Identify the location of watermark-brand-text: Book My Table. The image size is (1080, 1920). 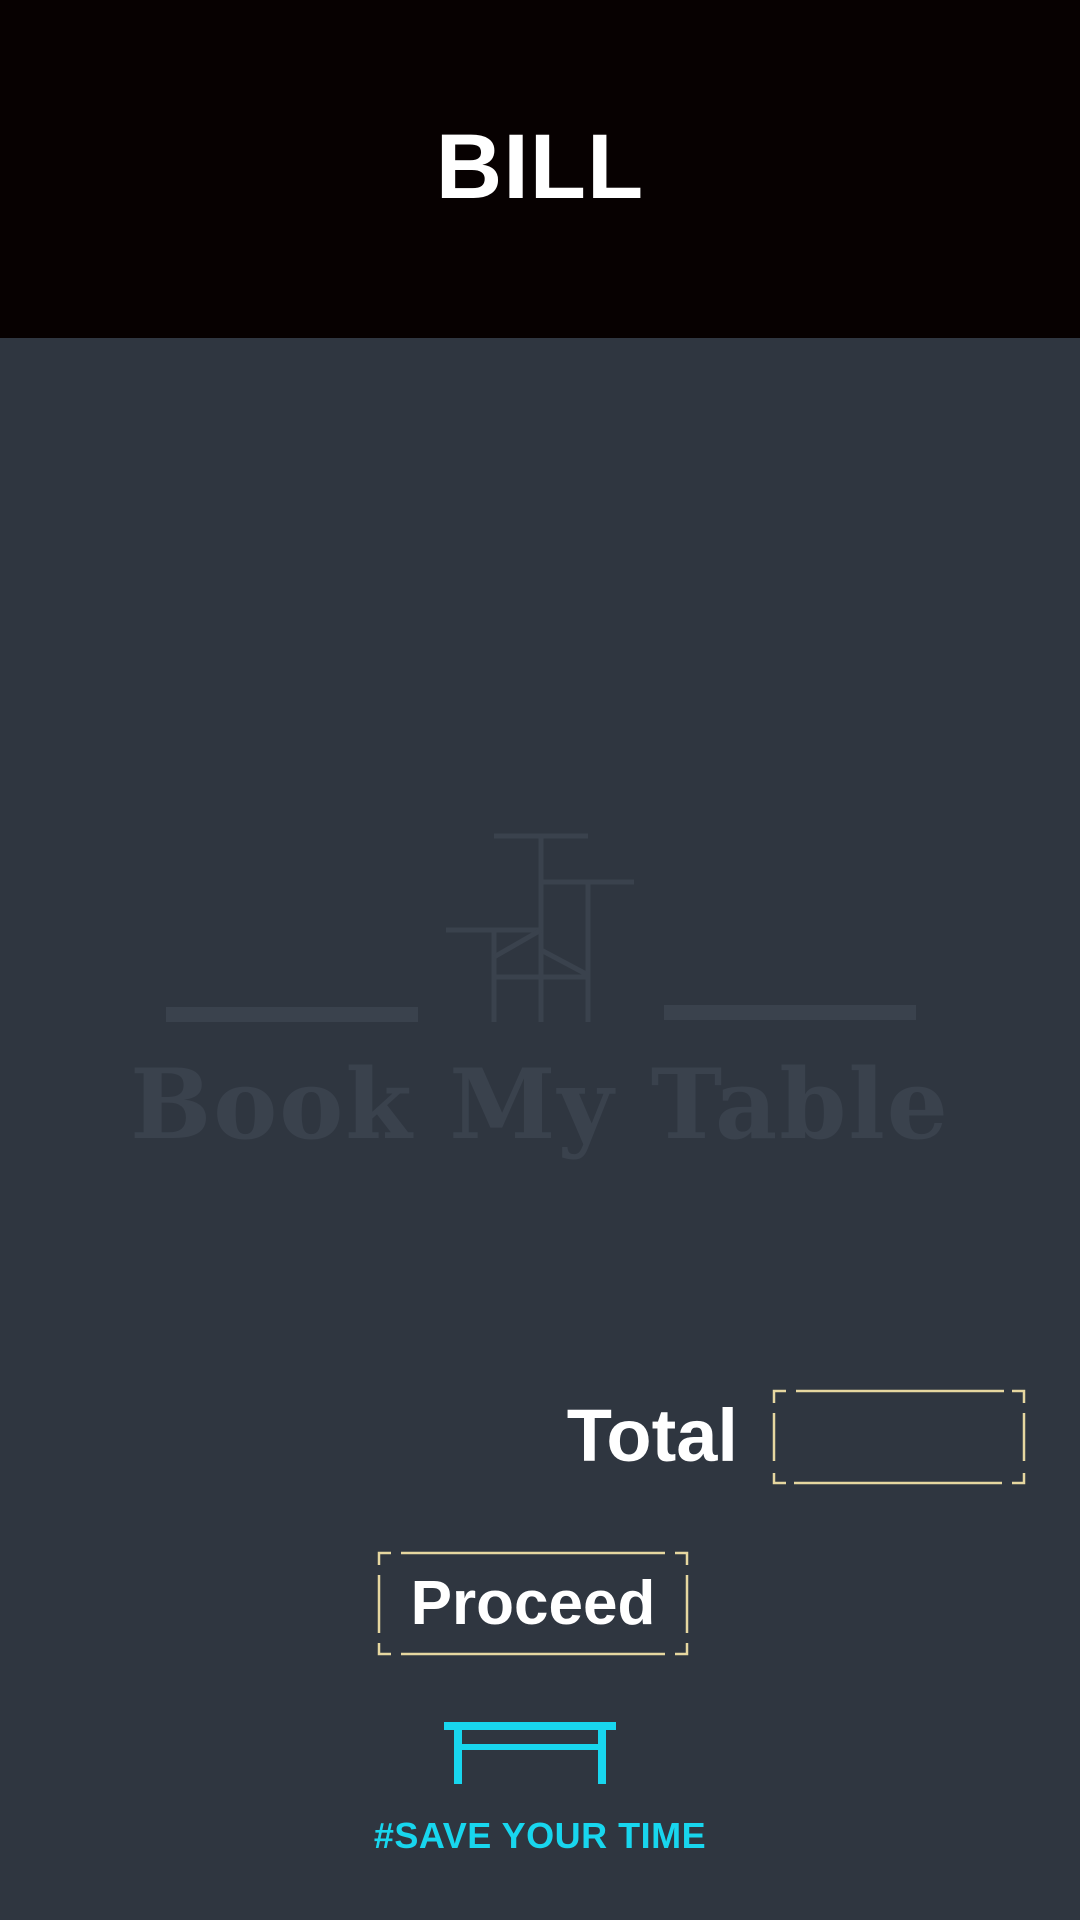
(540, 1104).